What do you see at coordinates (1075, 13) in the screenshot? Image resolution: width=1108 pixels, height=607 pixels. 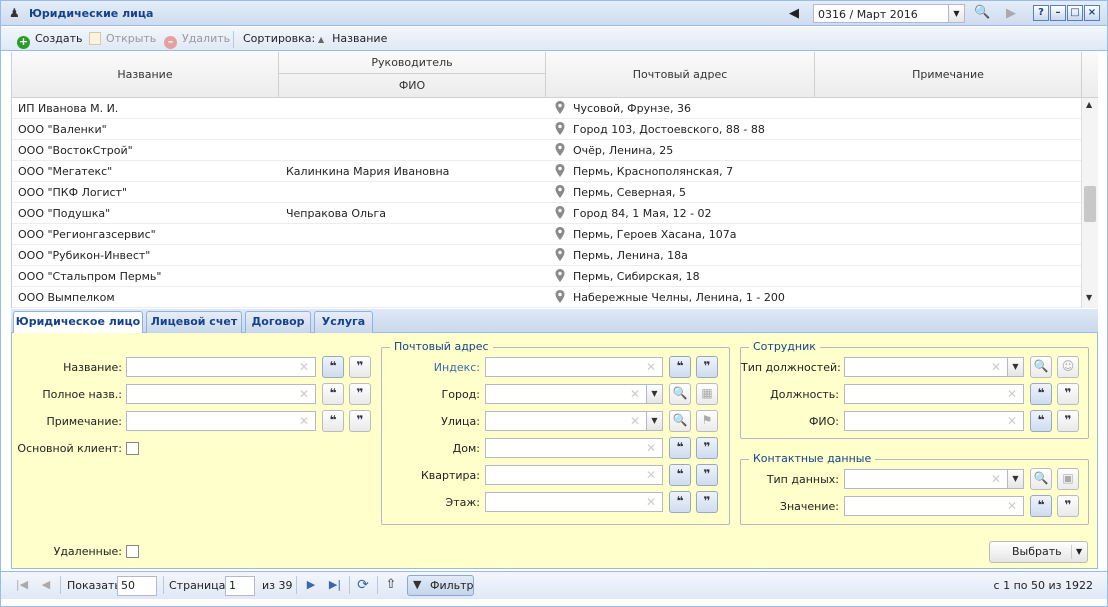 I see `maximize-button: □` at bounding box center [1075, 13].